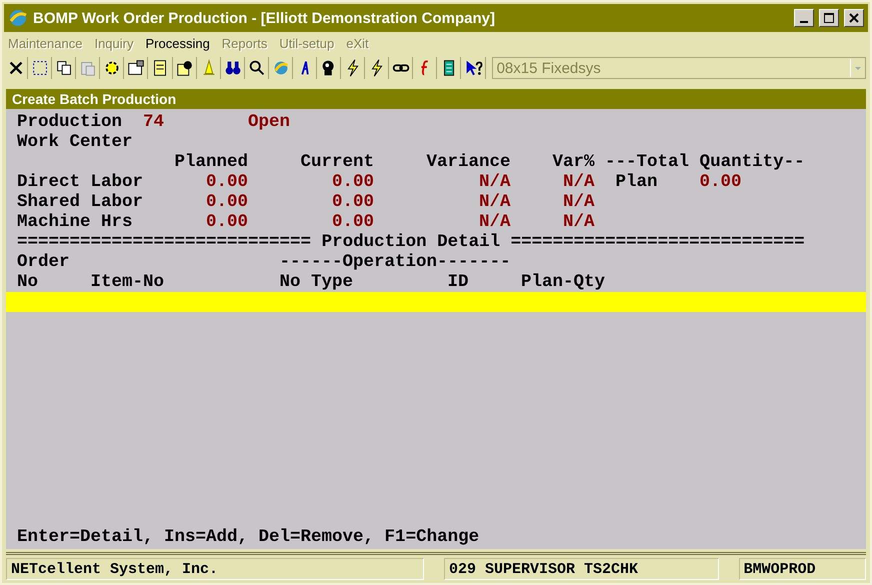  I want to click on status-value: Open, so click(269, 122).